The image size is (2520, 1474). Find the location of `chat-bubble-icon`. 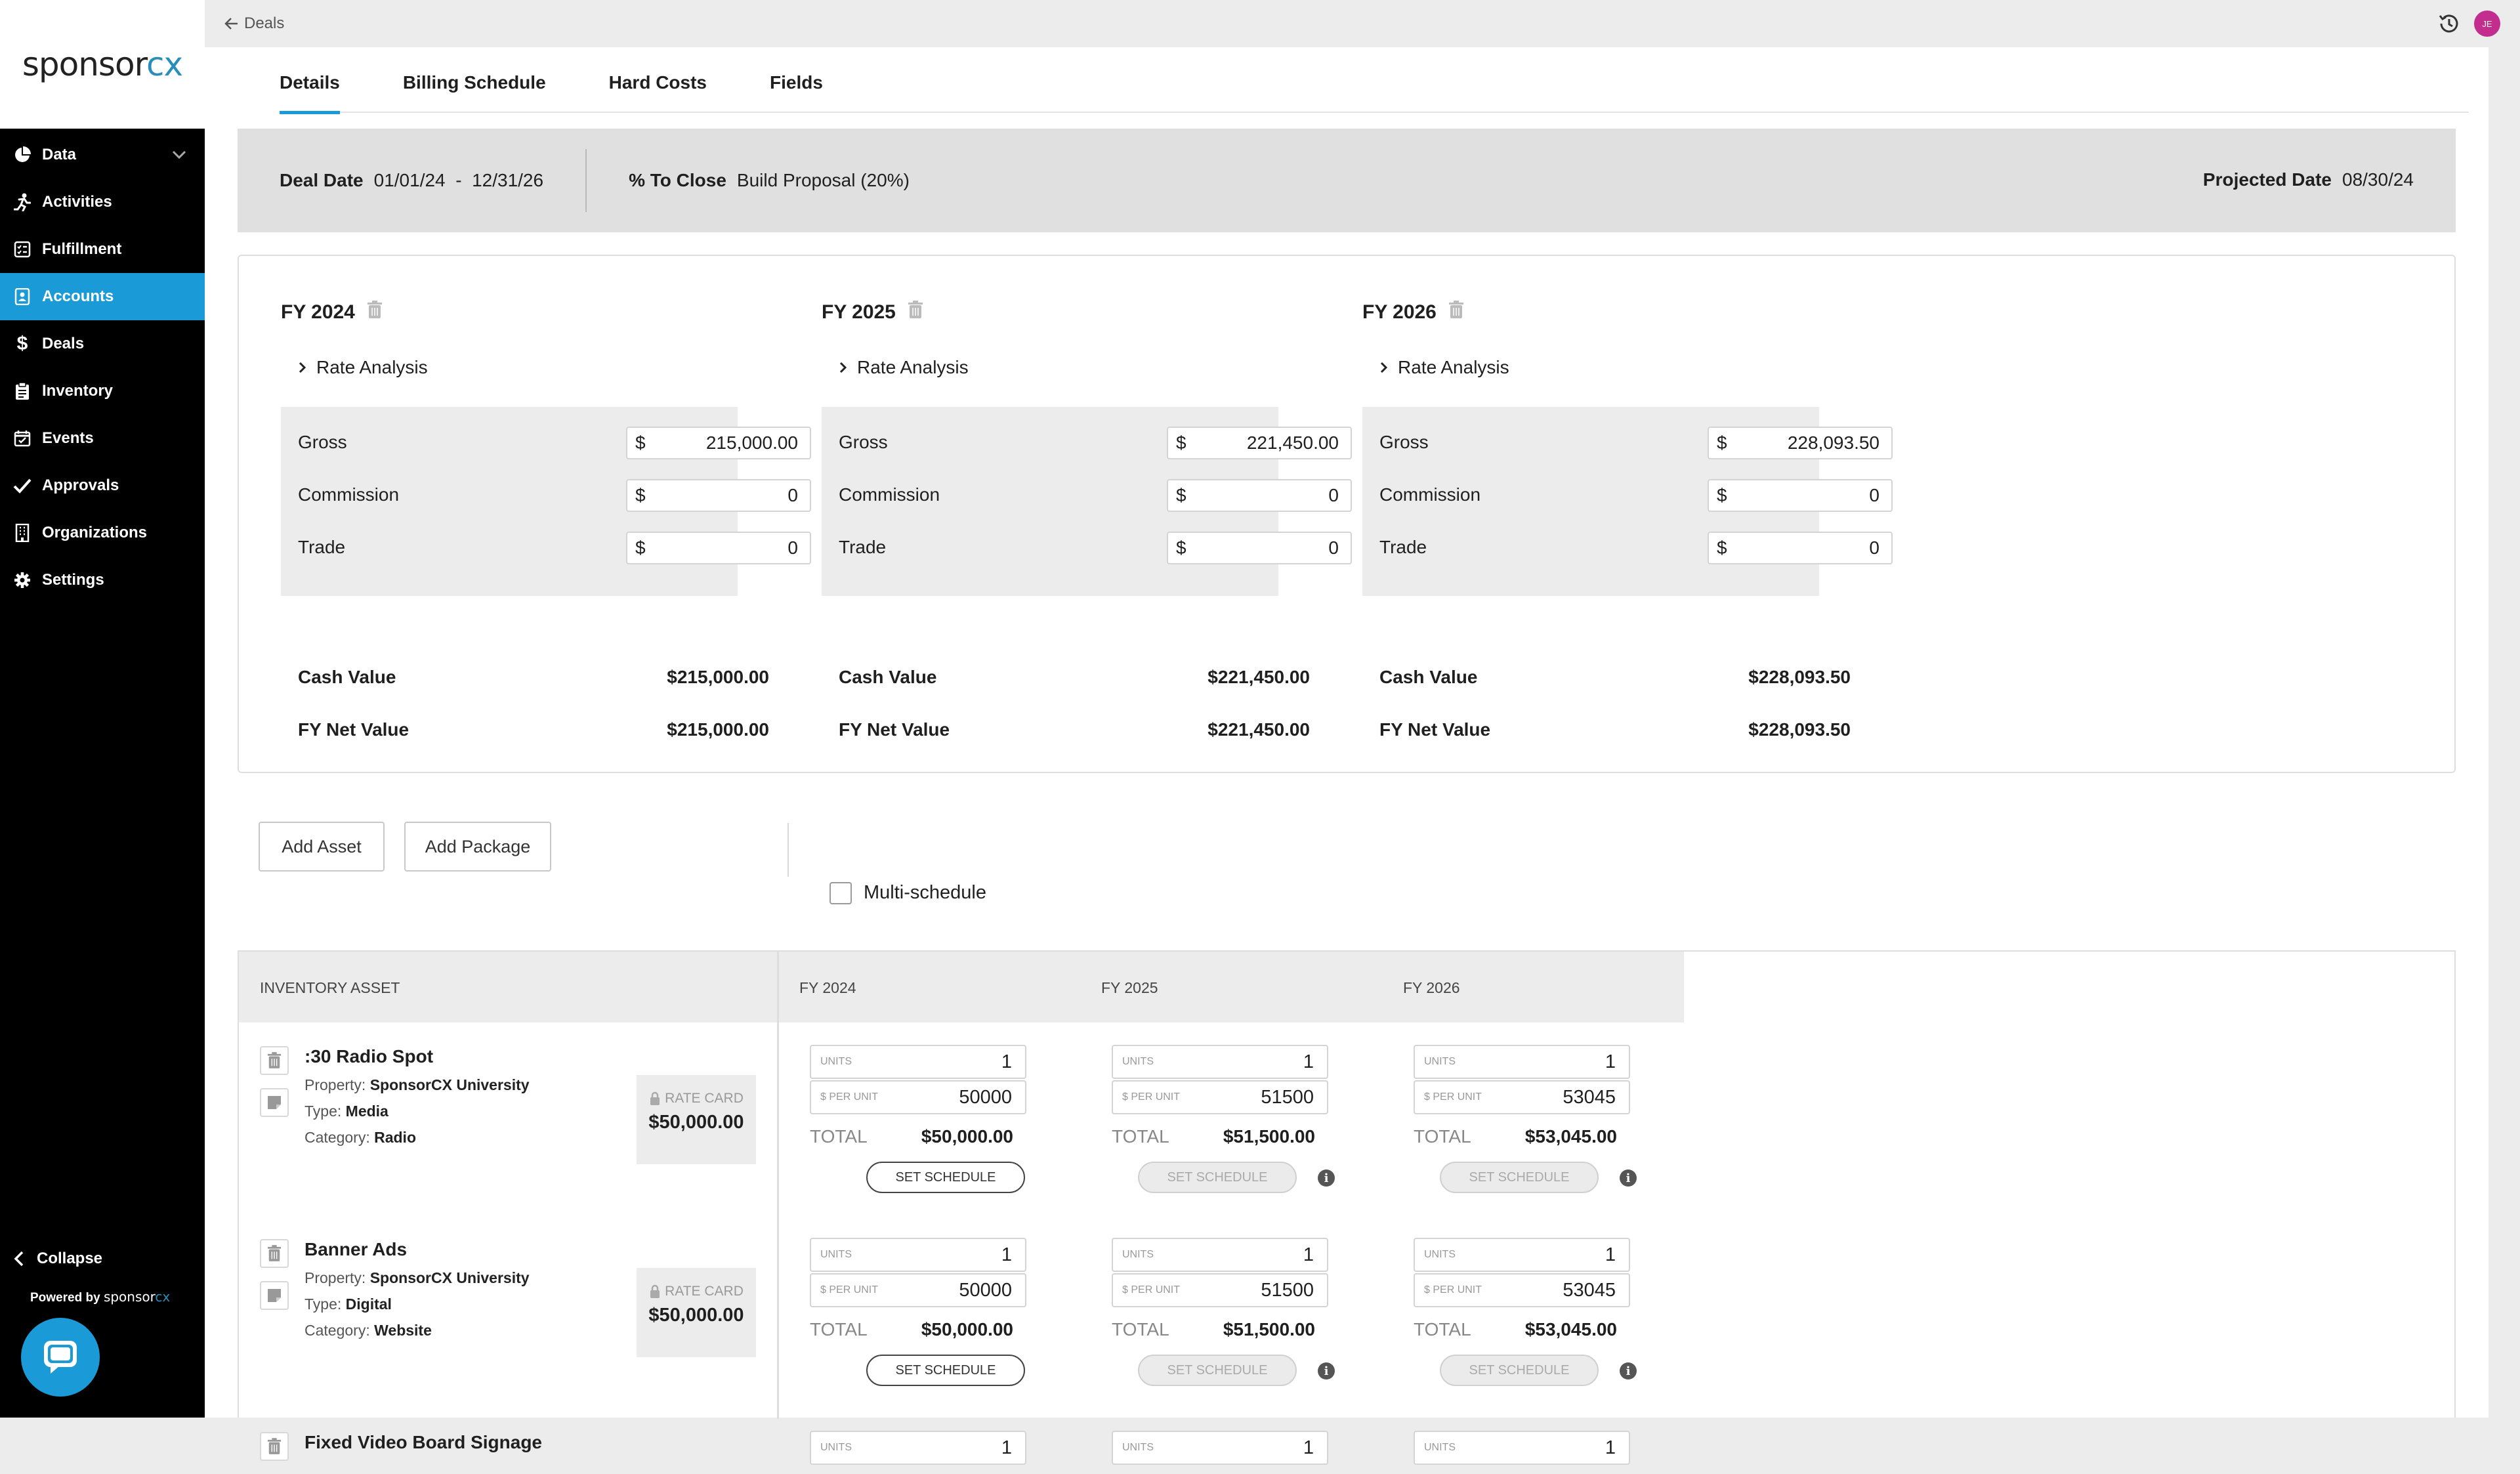

chat-bubble-icon is located at coordinates (60, 1357).